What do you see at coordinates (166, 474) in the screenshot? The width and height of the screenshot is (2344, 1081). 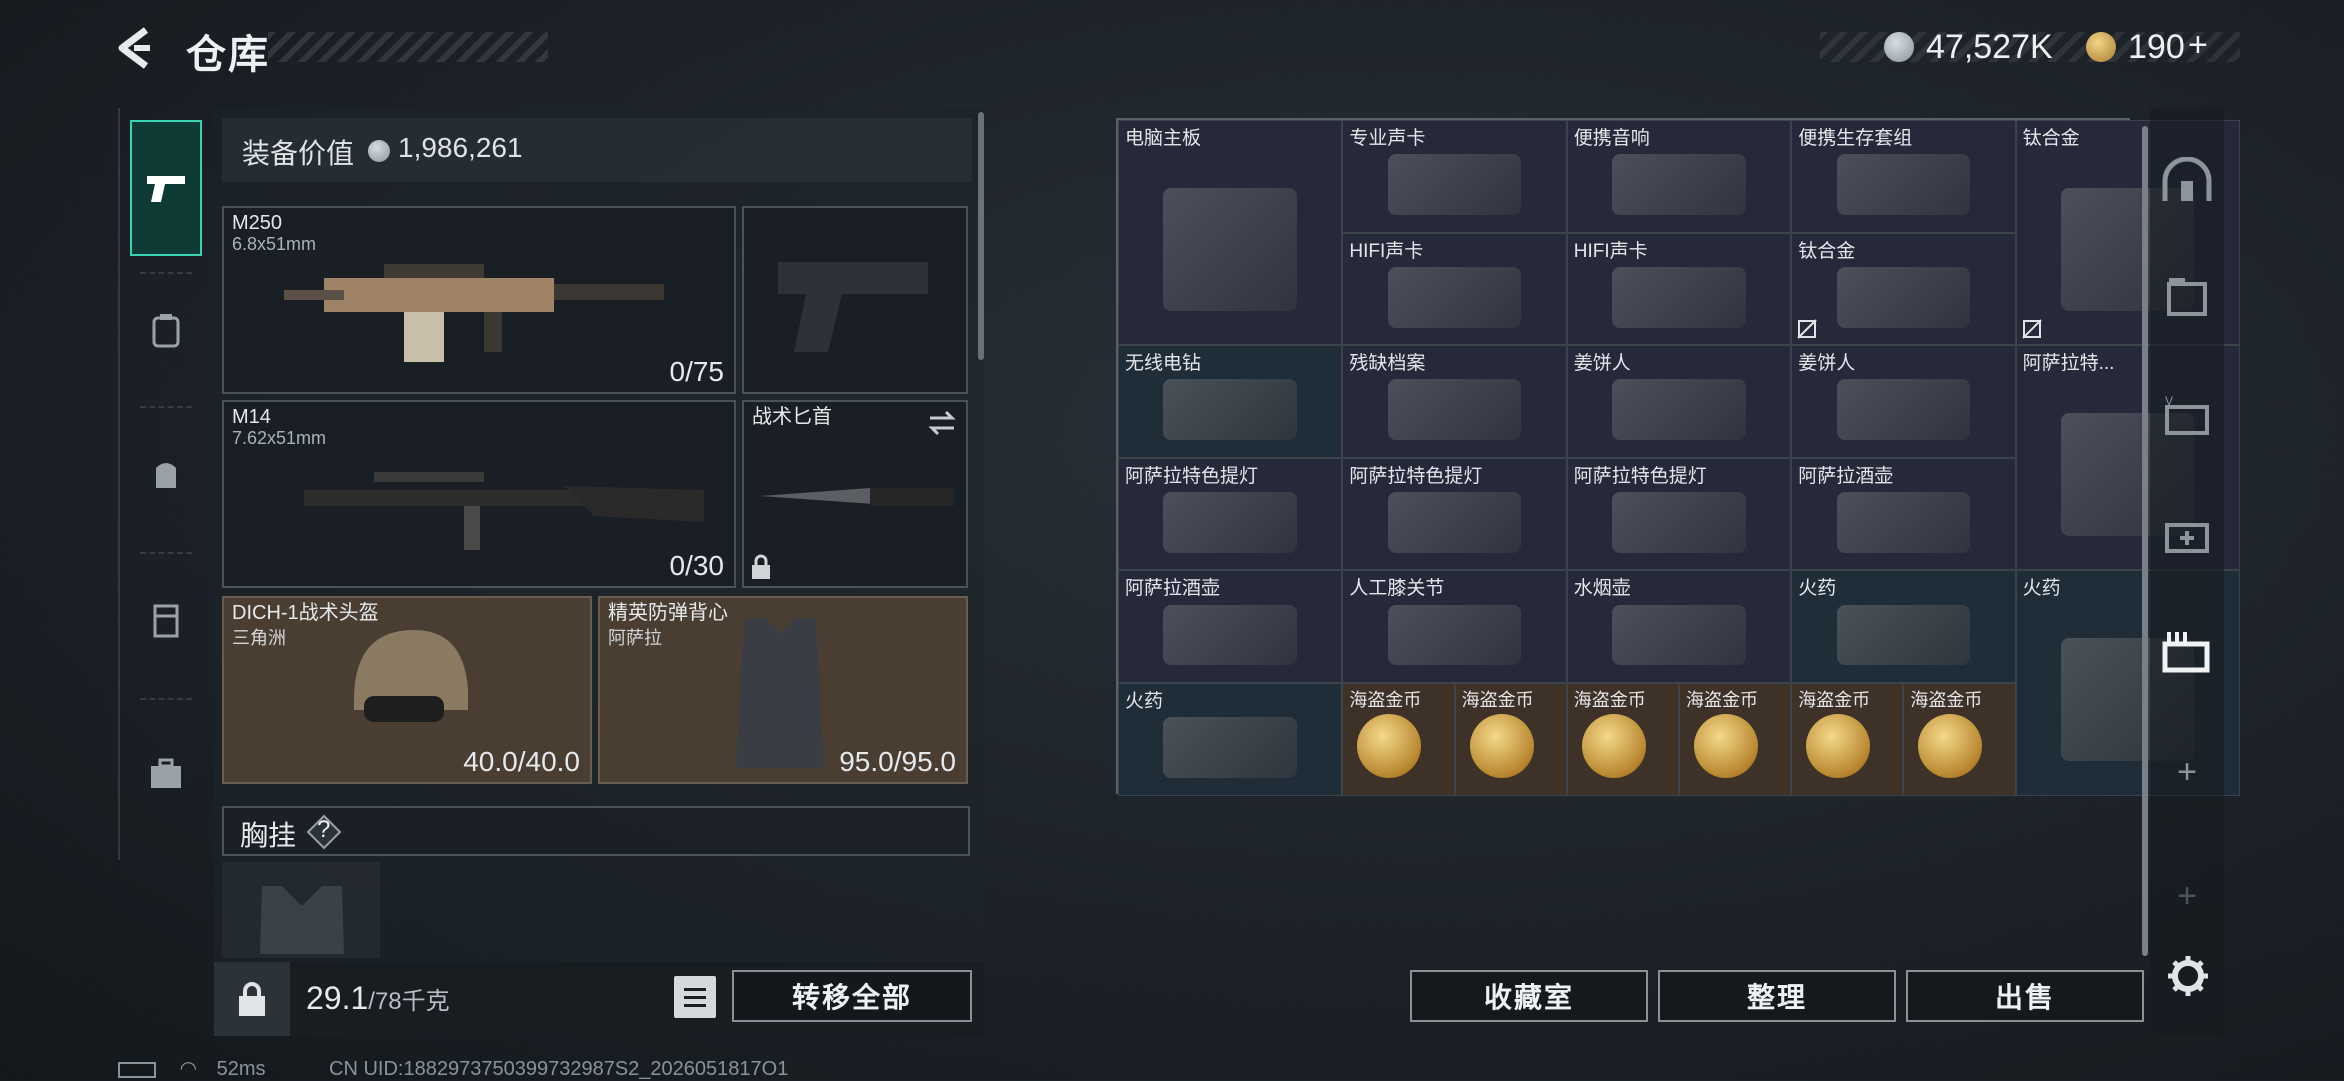 I see `category-backpack` at bounding box center [166, 474].